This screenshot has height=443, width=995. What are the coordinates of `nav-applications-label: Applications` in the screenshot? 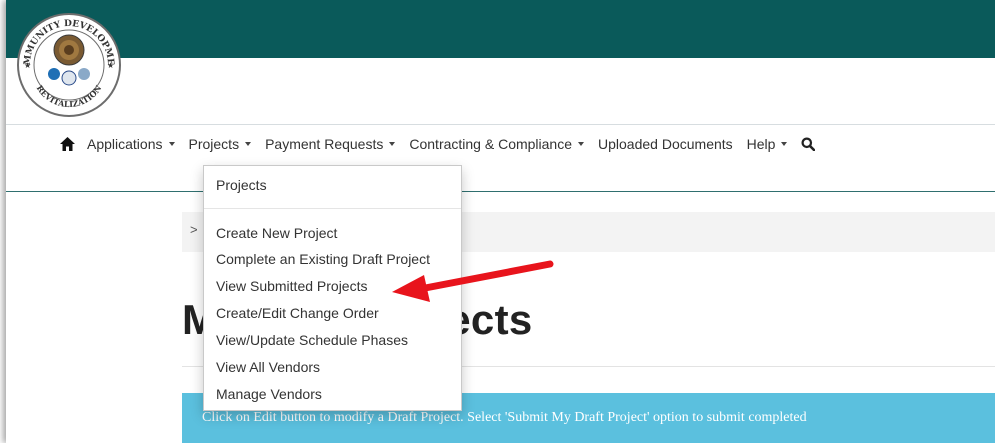 It's located at (125, 144).